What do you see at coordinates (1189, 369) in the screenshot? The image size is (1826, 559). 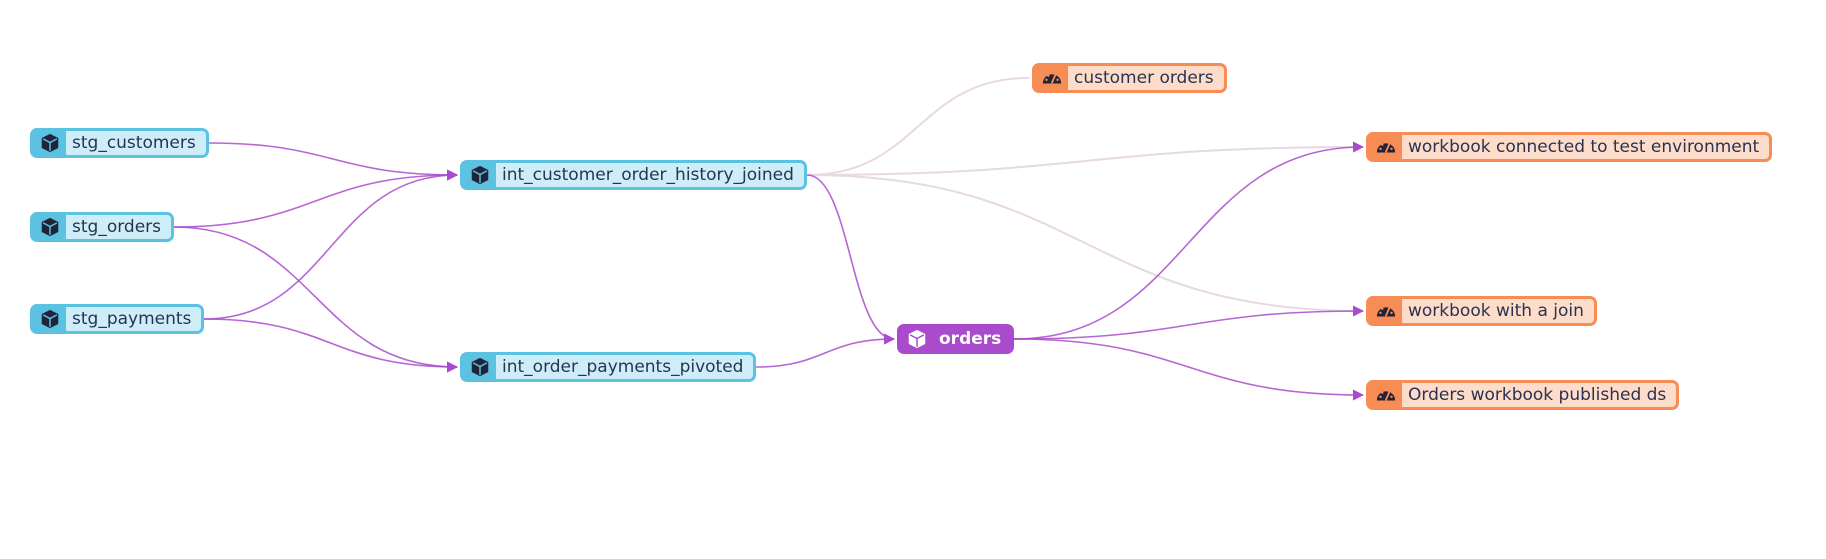 I see `edge-orders-to-orders-workbook-published-ds` at bounding box center [1189, 369].